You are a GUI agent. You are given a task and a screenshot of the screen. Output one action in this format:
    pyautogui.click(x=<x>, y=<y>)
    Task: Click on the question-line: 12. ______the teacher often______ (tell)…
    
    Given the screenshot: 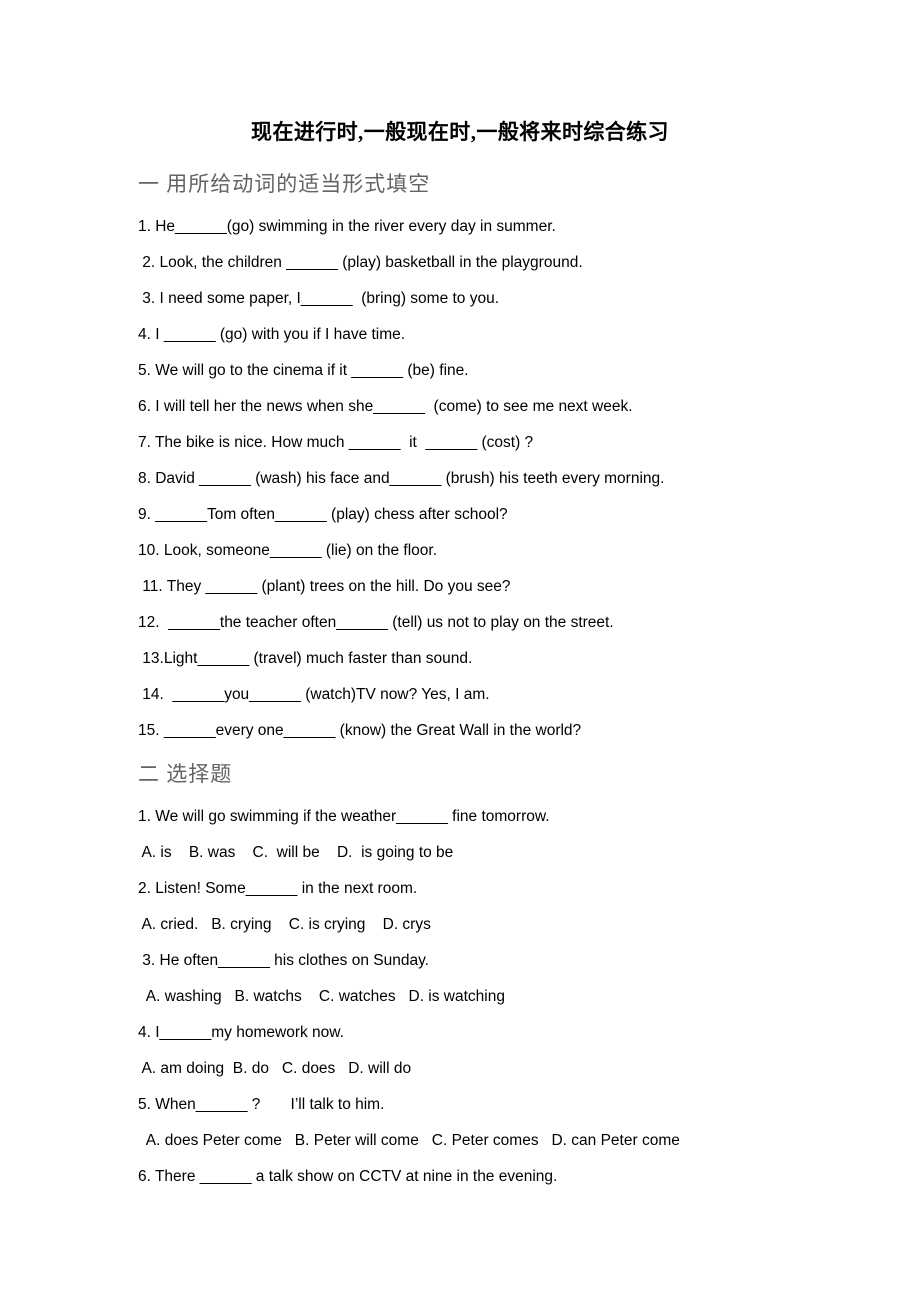 What is the action you would take?
    pyautogui.click(x=376, y=622)
    